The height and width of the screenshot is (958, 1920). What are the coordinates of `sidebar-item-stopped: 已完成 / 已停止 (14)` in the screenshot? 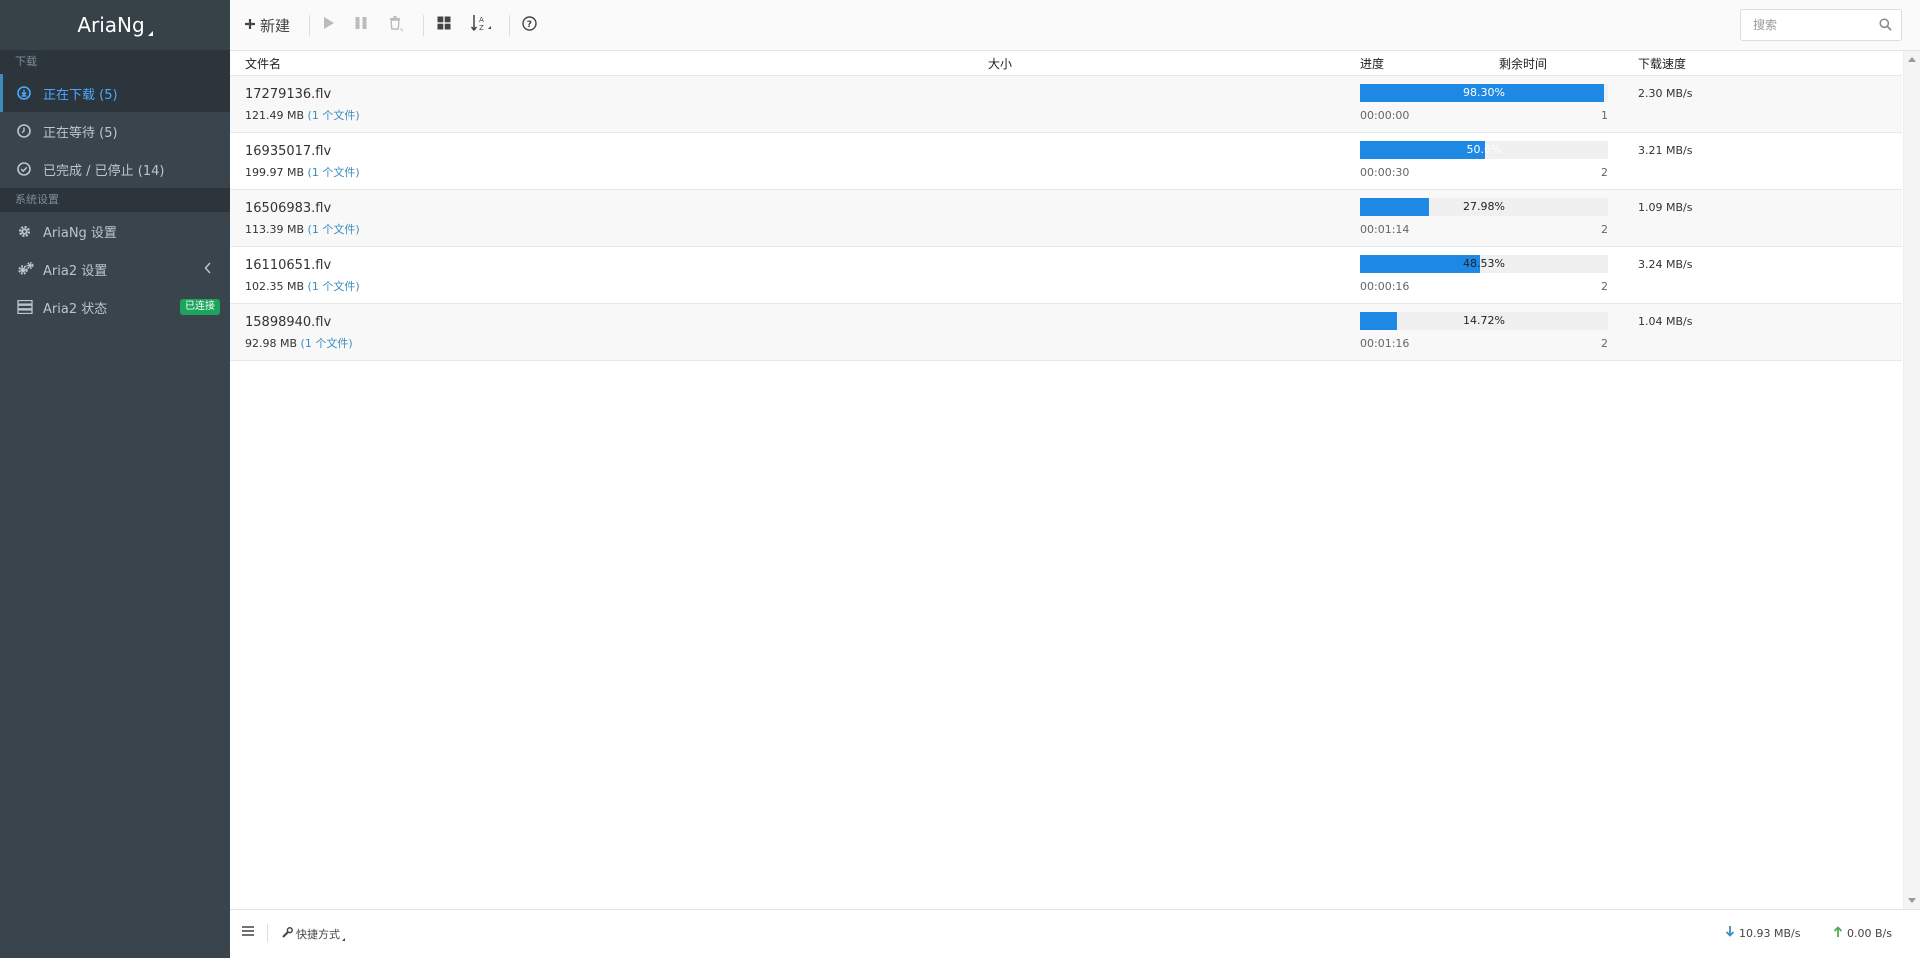 It's located at (115, 169).